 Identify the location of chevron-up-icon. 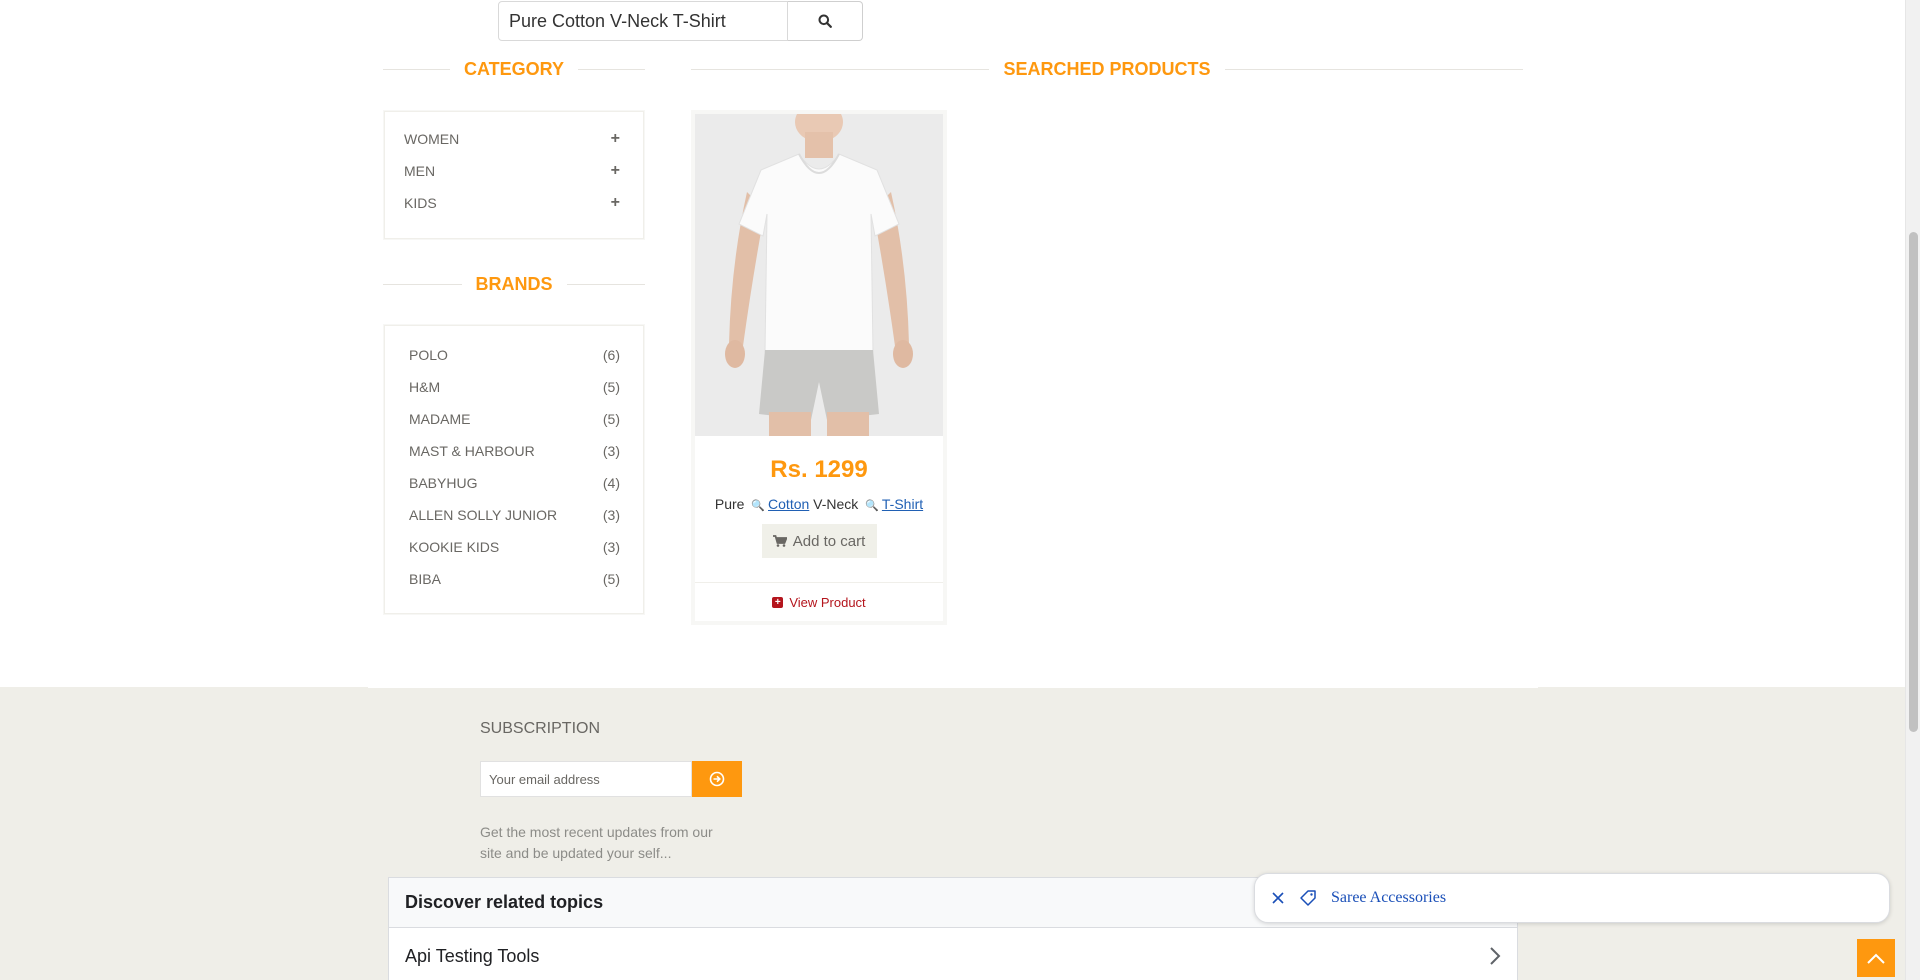
(1876, 958).